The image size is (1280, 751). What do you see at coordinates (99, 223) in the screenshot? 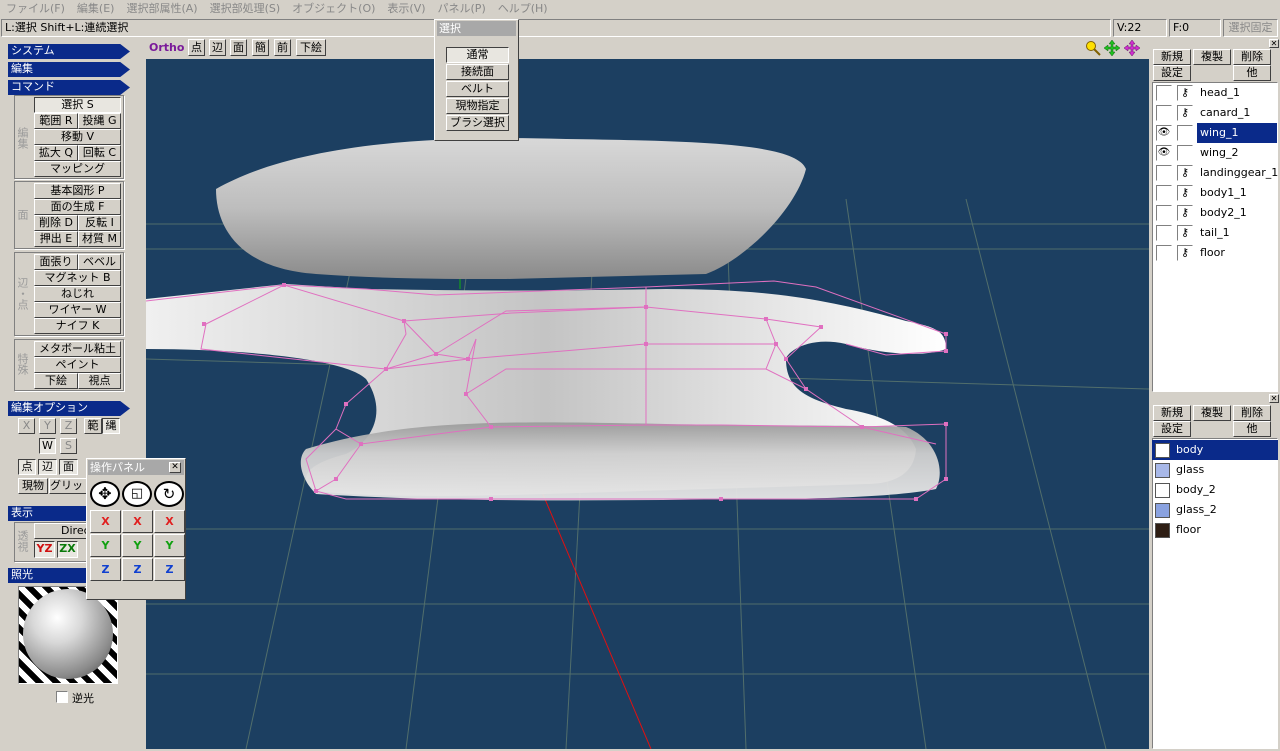
I see `flip-button: 反転 I` at bounding box center [99, 223].